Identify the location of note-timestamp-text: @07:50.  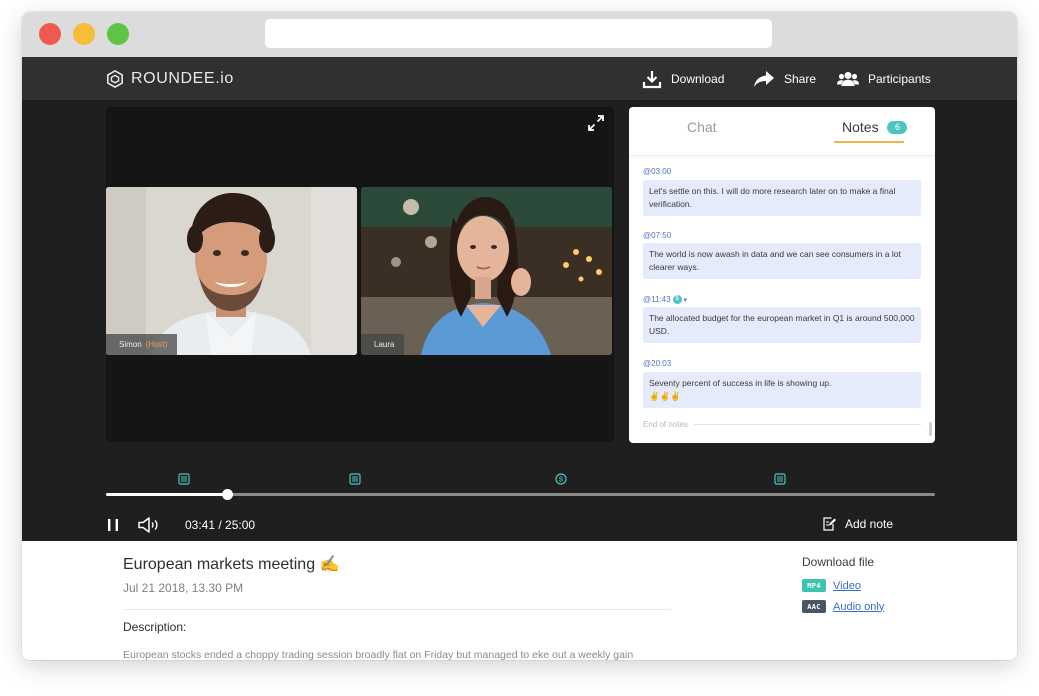
(657, 235).